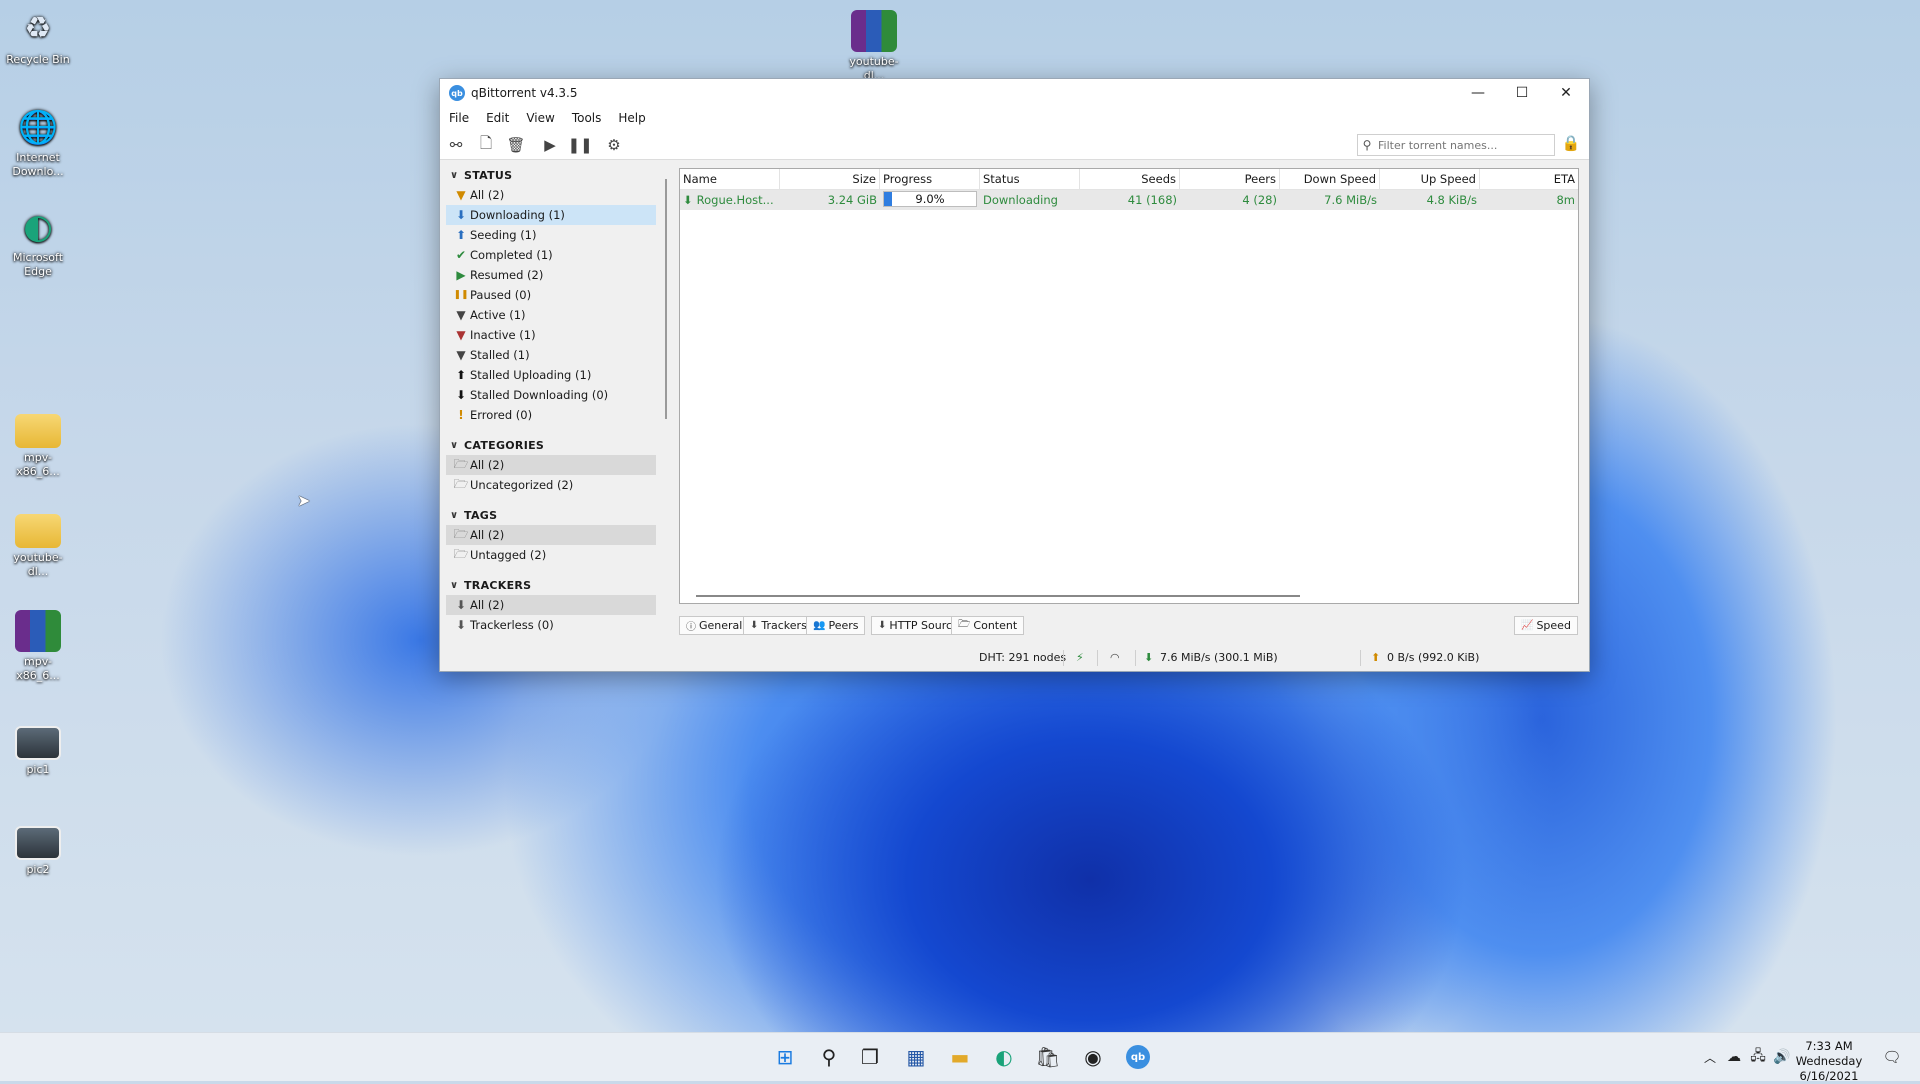 Image resolution: width=1920 pixels, height=1084 pixels. I want to click on status-section-header: ∨ STATUS, so click(551, 175).